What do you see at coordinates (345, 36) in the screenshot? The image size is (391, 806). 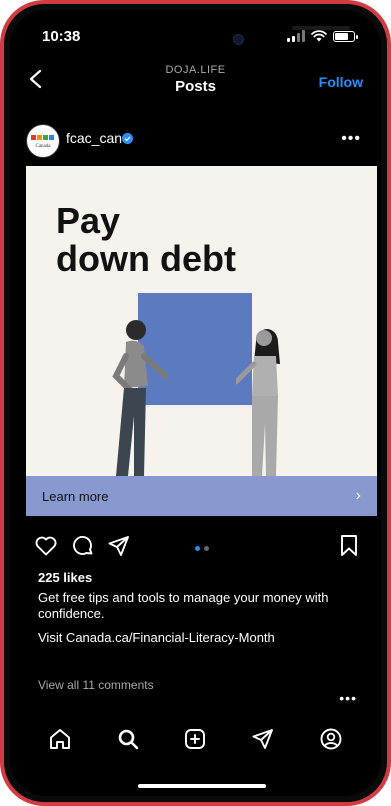 I see `battery-icon` at bounding box center [345, 36].